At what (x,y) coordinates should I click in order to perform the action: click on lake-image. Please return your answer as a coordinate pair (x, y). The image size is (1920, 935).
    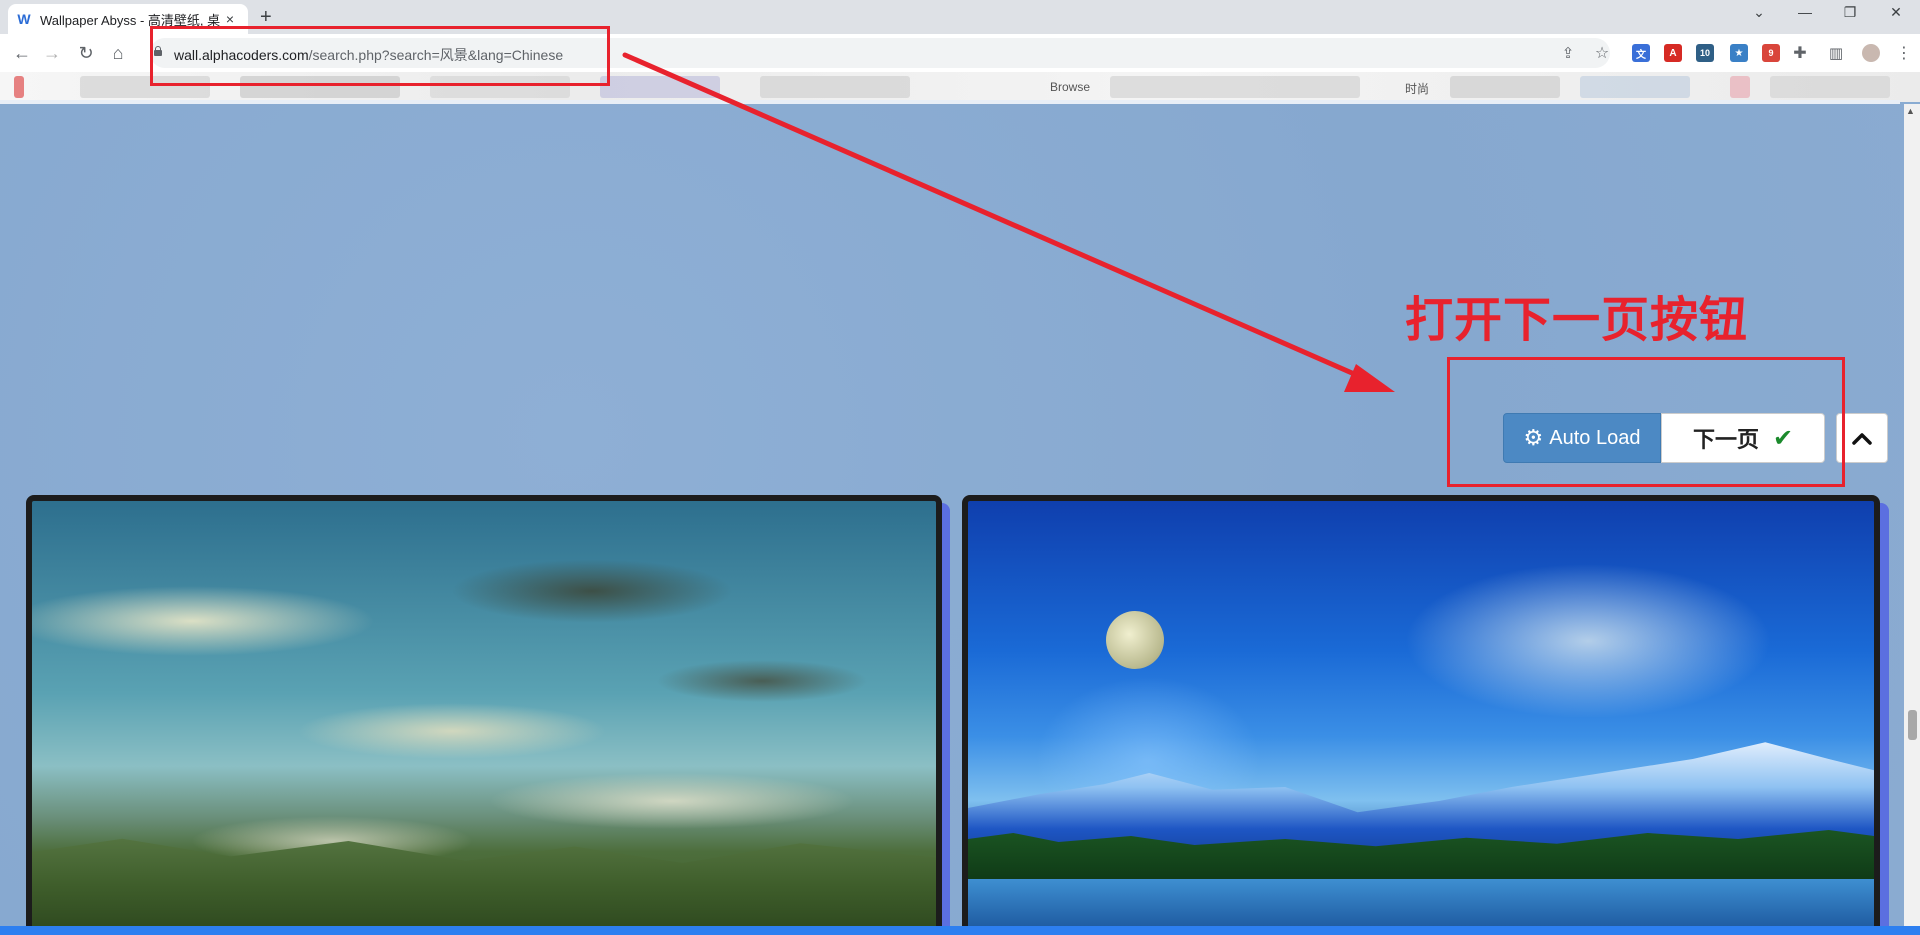
    Looking at the image, I should click on (1421, 904).